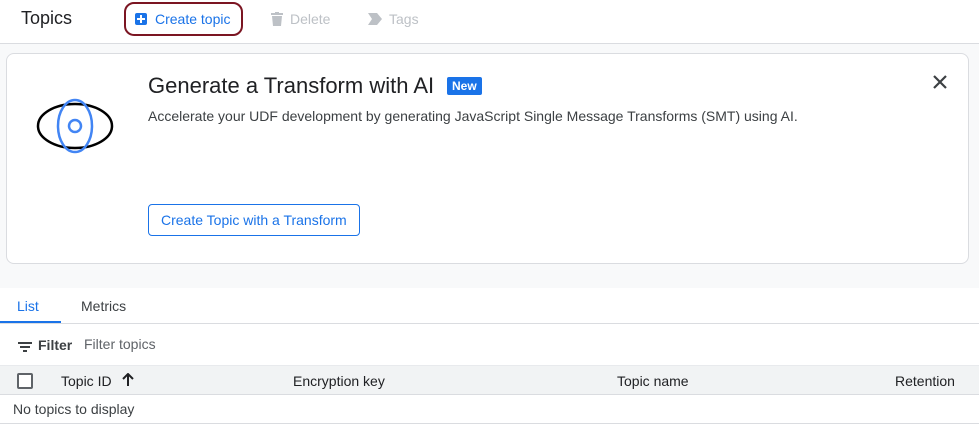 The image size is (979, 436). Describe the element at coordinates (464, 86) in the screenshot. I see `new-badge: New` at that location.